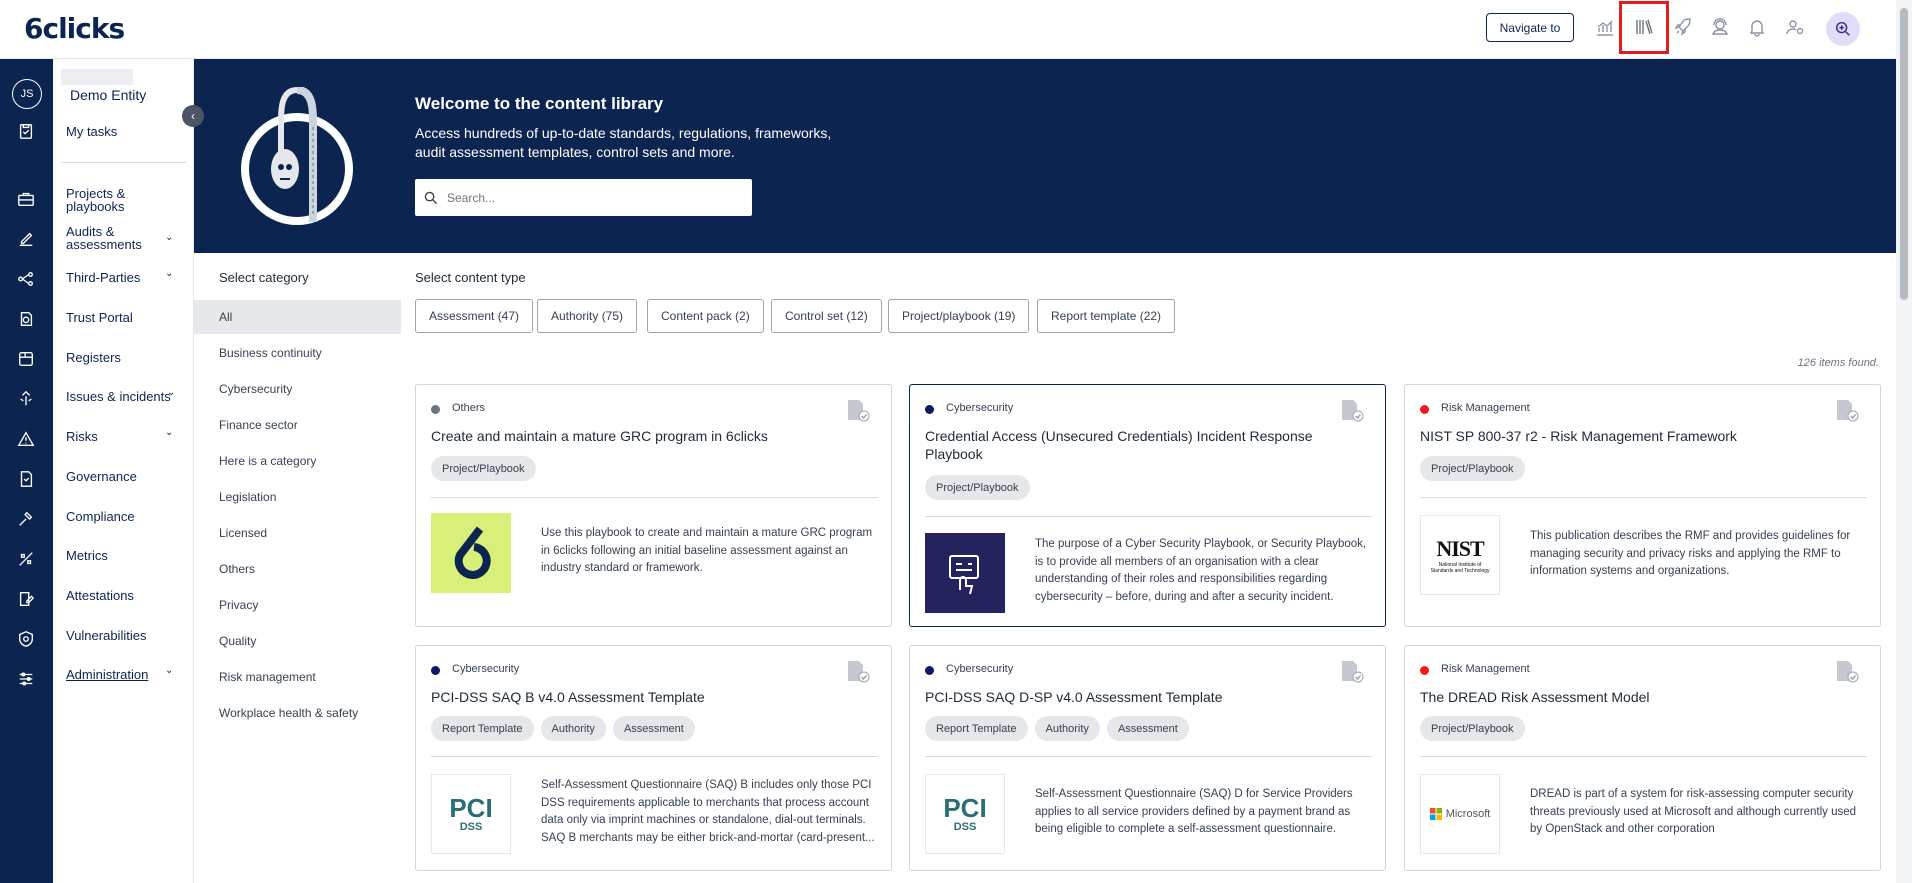  Describe the element at coordinates (470, 277) in the screenshot. I see `content-type-heading: Select content type` at that location.